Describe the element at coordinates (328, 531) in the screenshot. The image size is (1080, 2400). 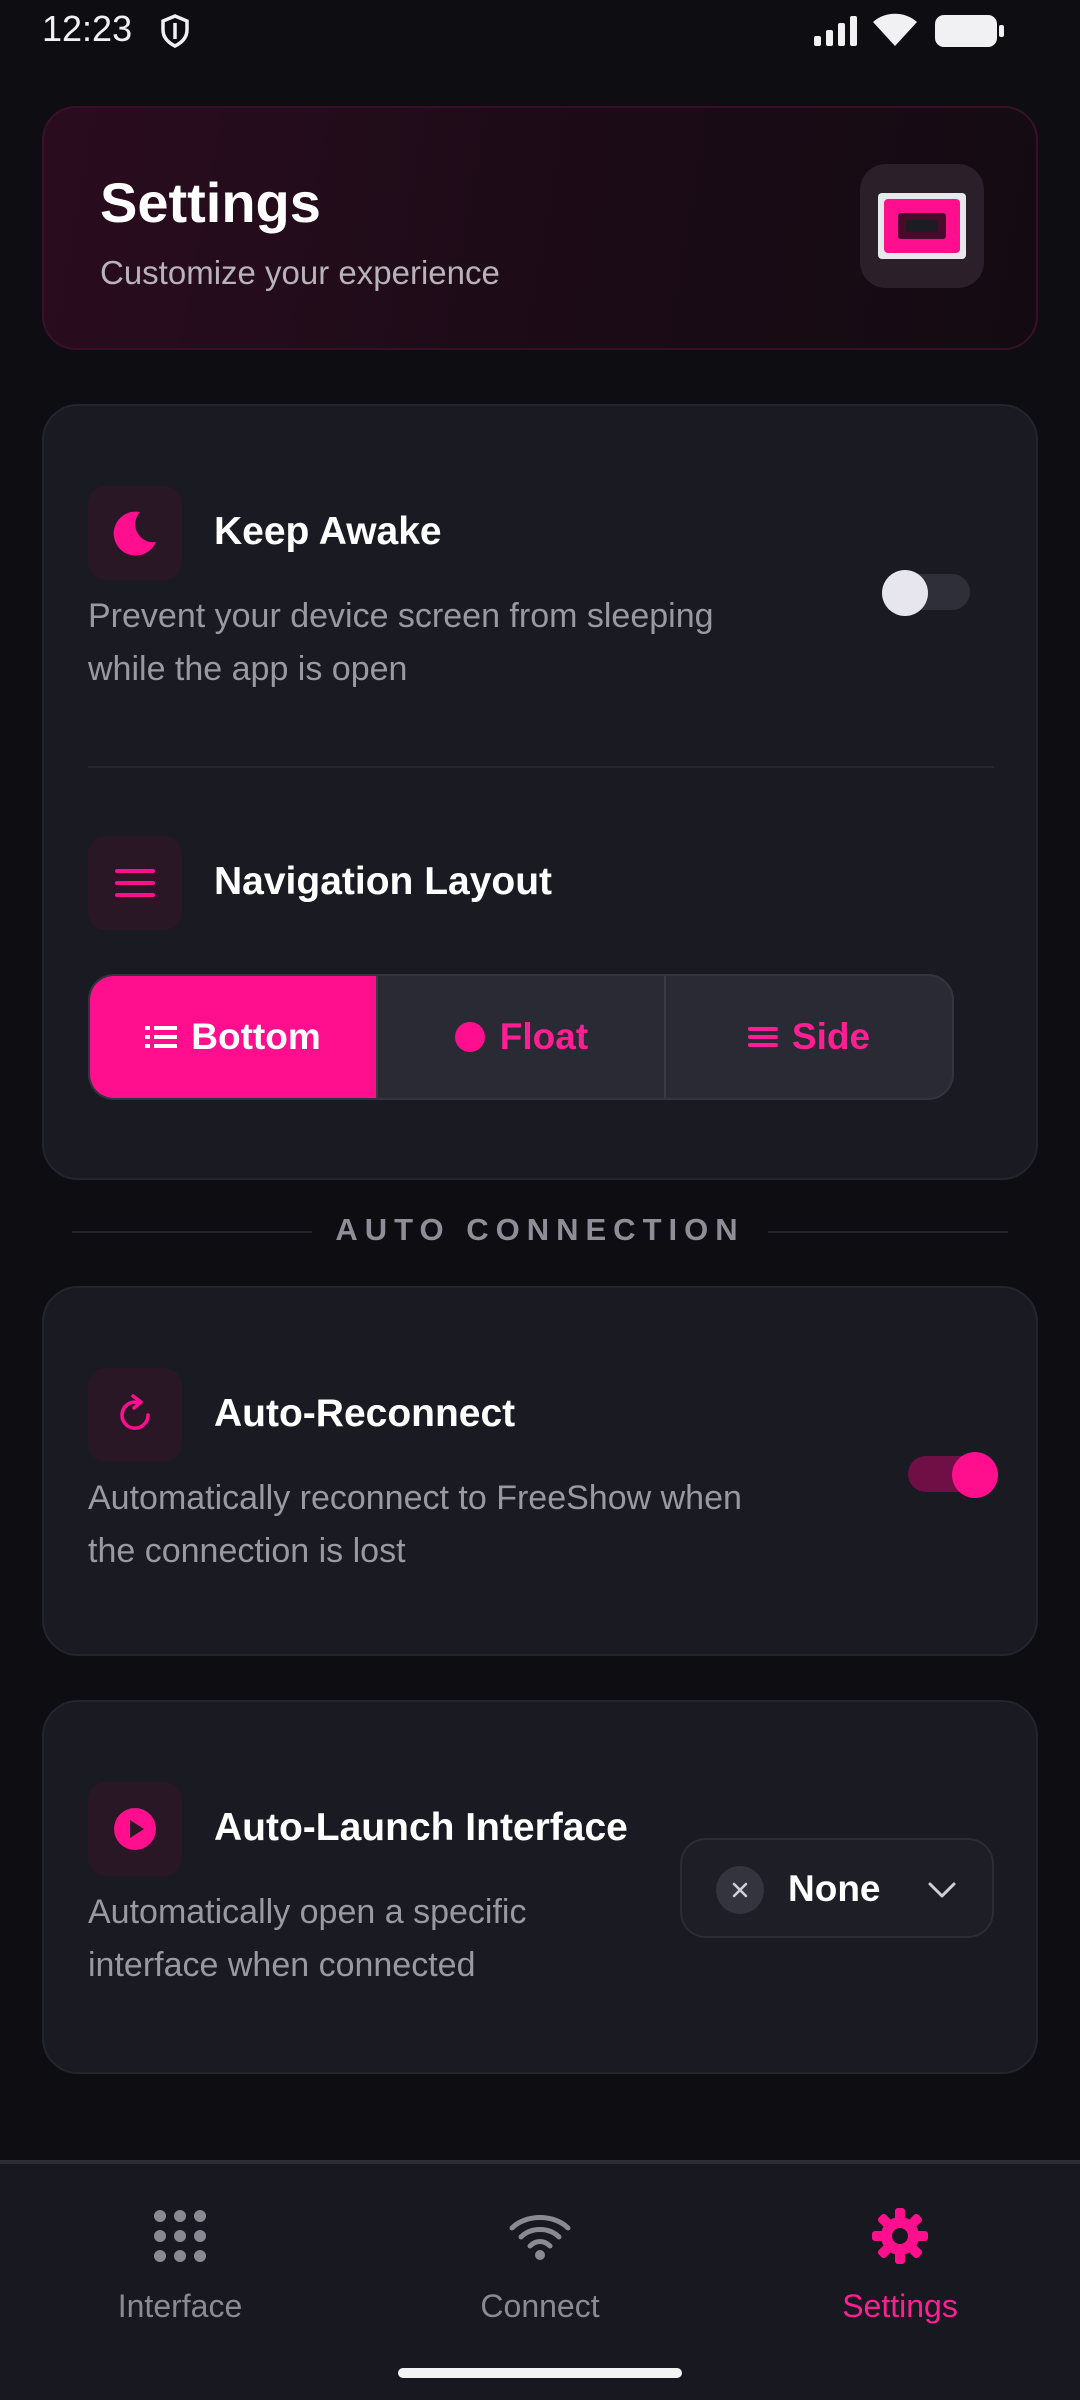
I see `keep-awake-title: Keep Awake` at that location.